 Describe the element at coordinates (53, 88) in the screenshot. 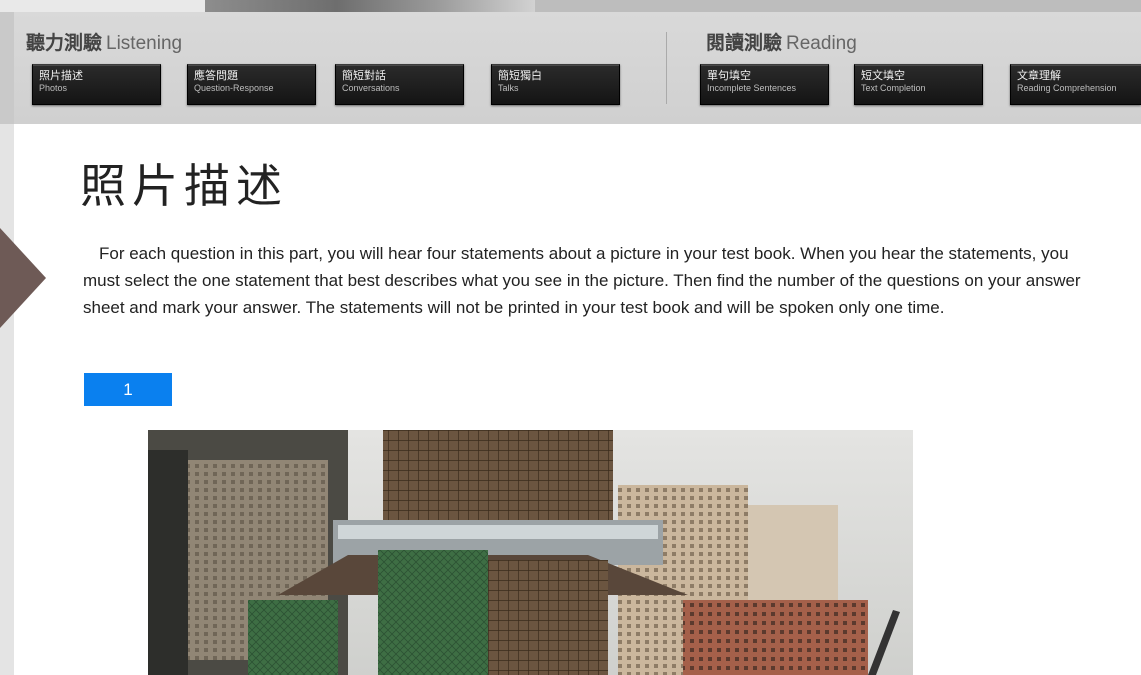

I see `nav-label-en: Photos` at that location.